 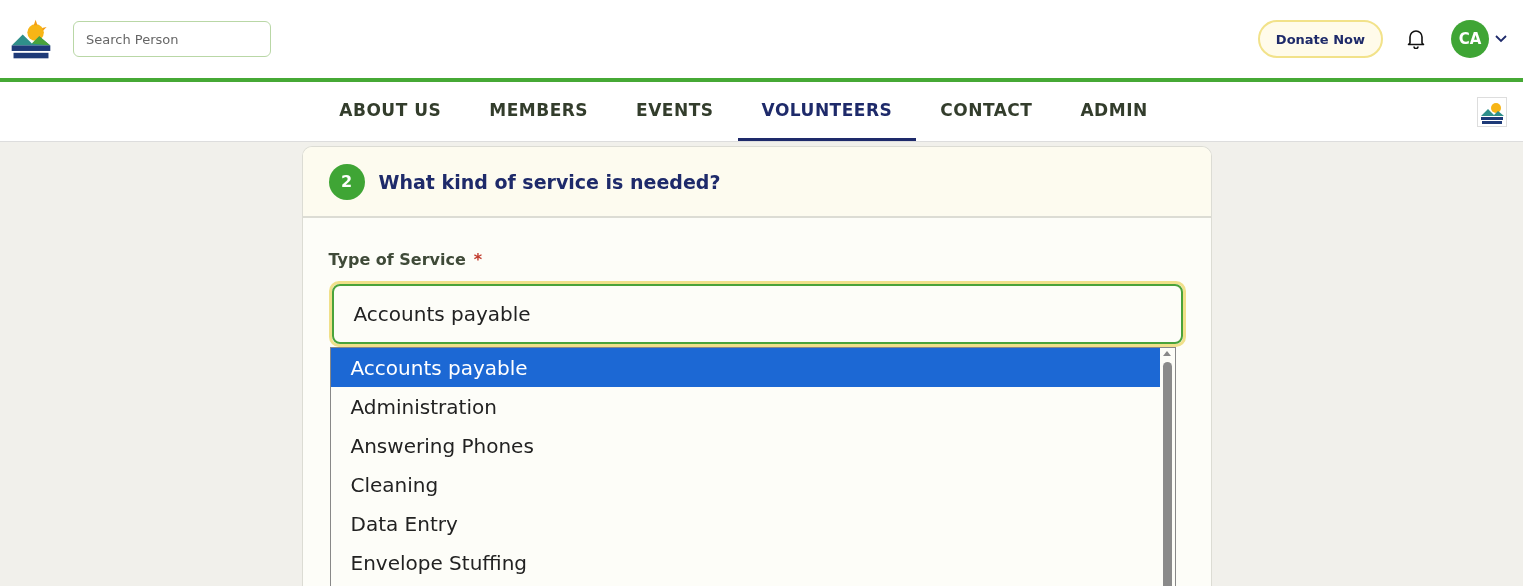 What do you see at coordinates (1114, 111) in the screenshot?
I see `nav-tab: ADMIN` at bounding box center [1114, 111].